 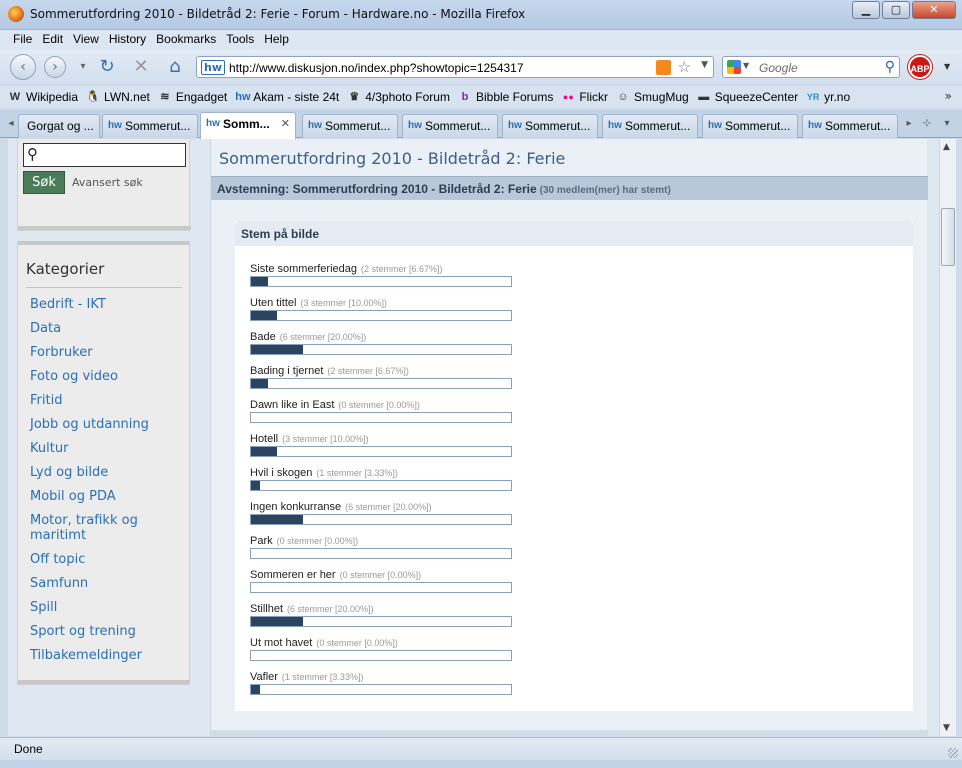 What do you see at coordinates (746, 65) in the screenshot?
I see `search-engine-dropdown-icon: ▼` at bounding box center [746, 65].